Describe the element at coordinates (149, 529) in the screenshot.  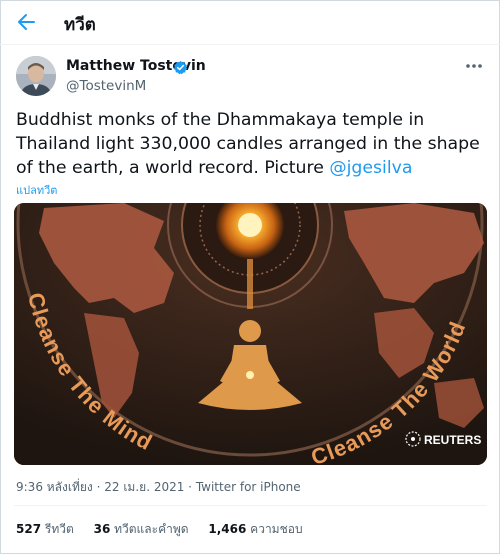
I see `quotes-label: ทวีตและคำพูด` at that location.